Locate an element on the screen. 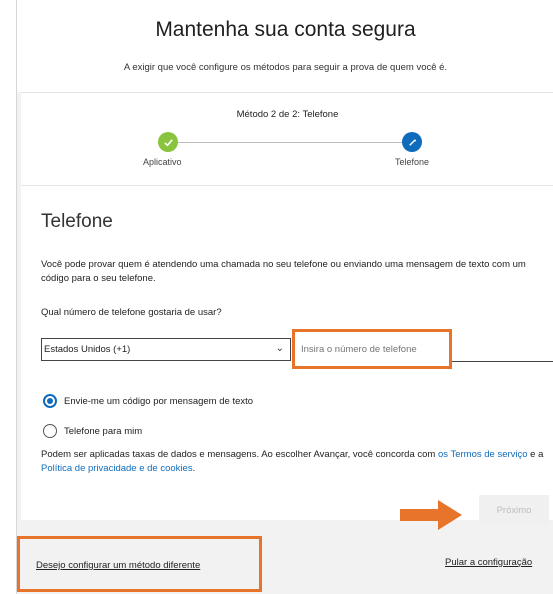 The image size is (553, 594). step-label-app: Aplicativo is located at coordinates (162, 162).